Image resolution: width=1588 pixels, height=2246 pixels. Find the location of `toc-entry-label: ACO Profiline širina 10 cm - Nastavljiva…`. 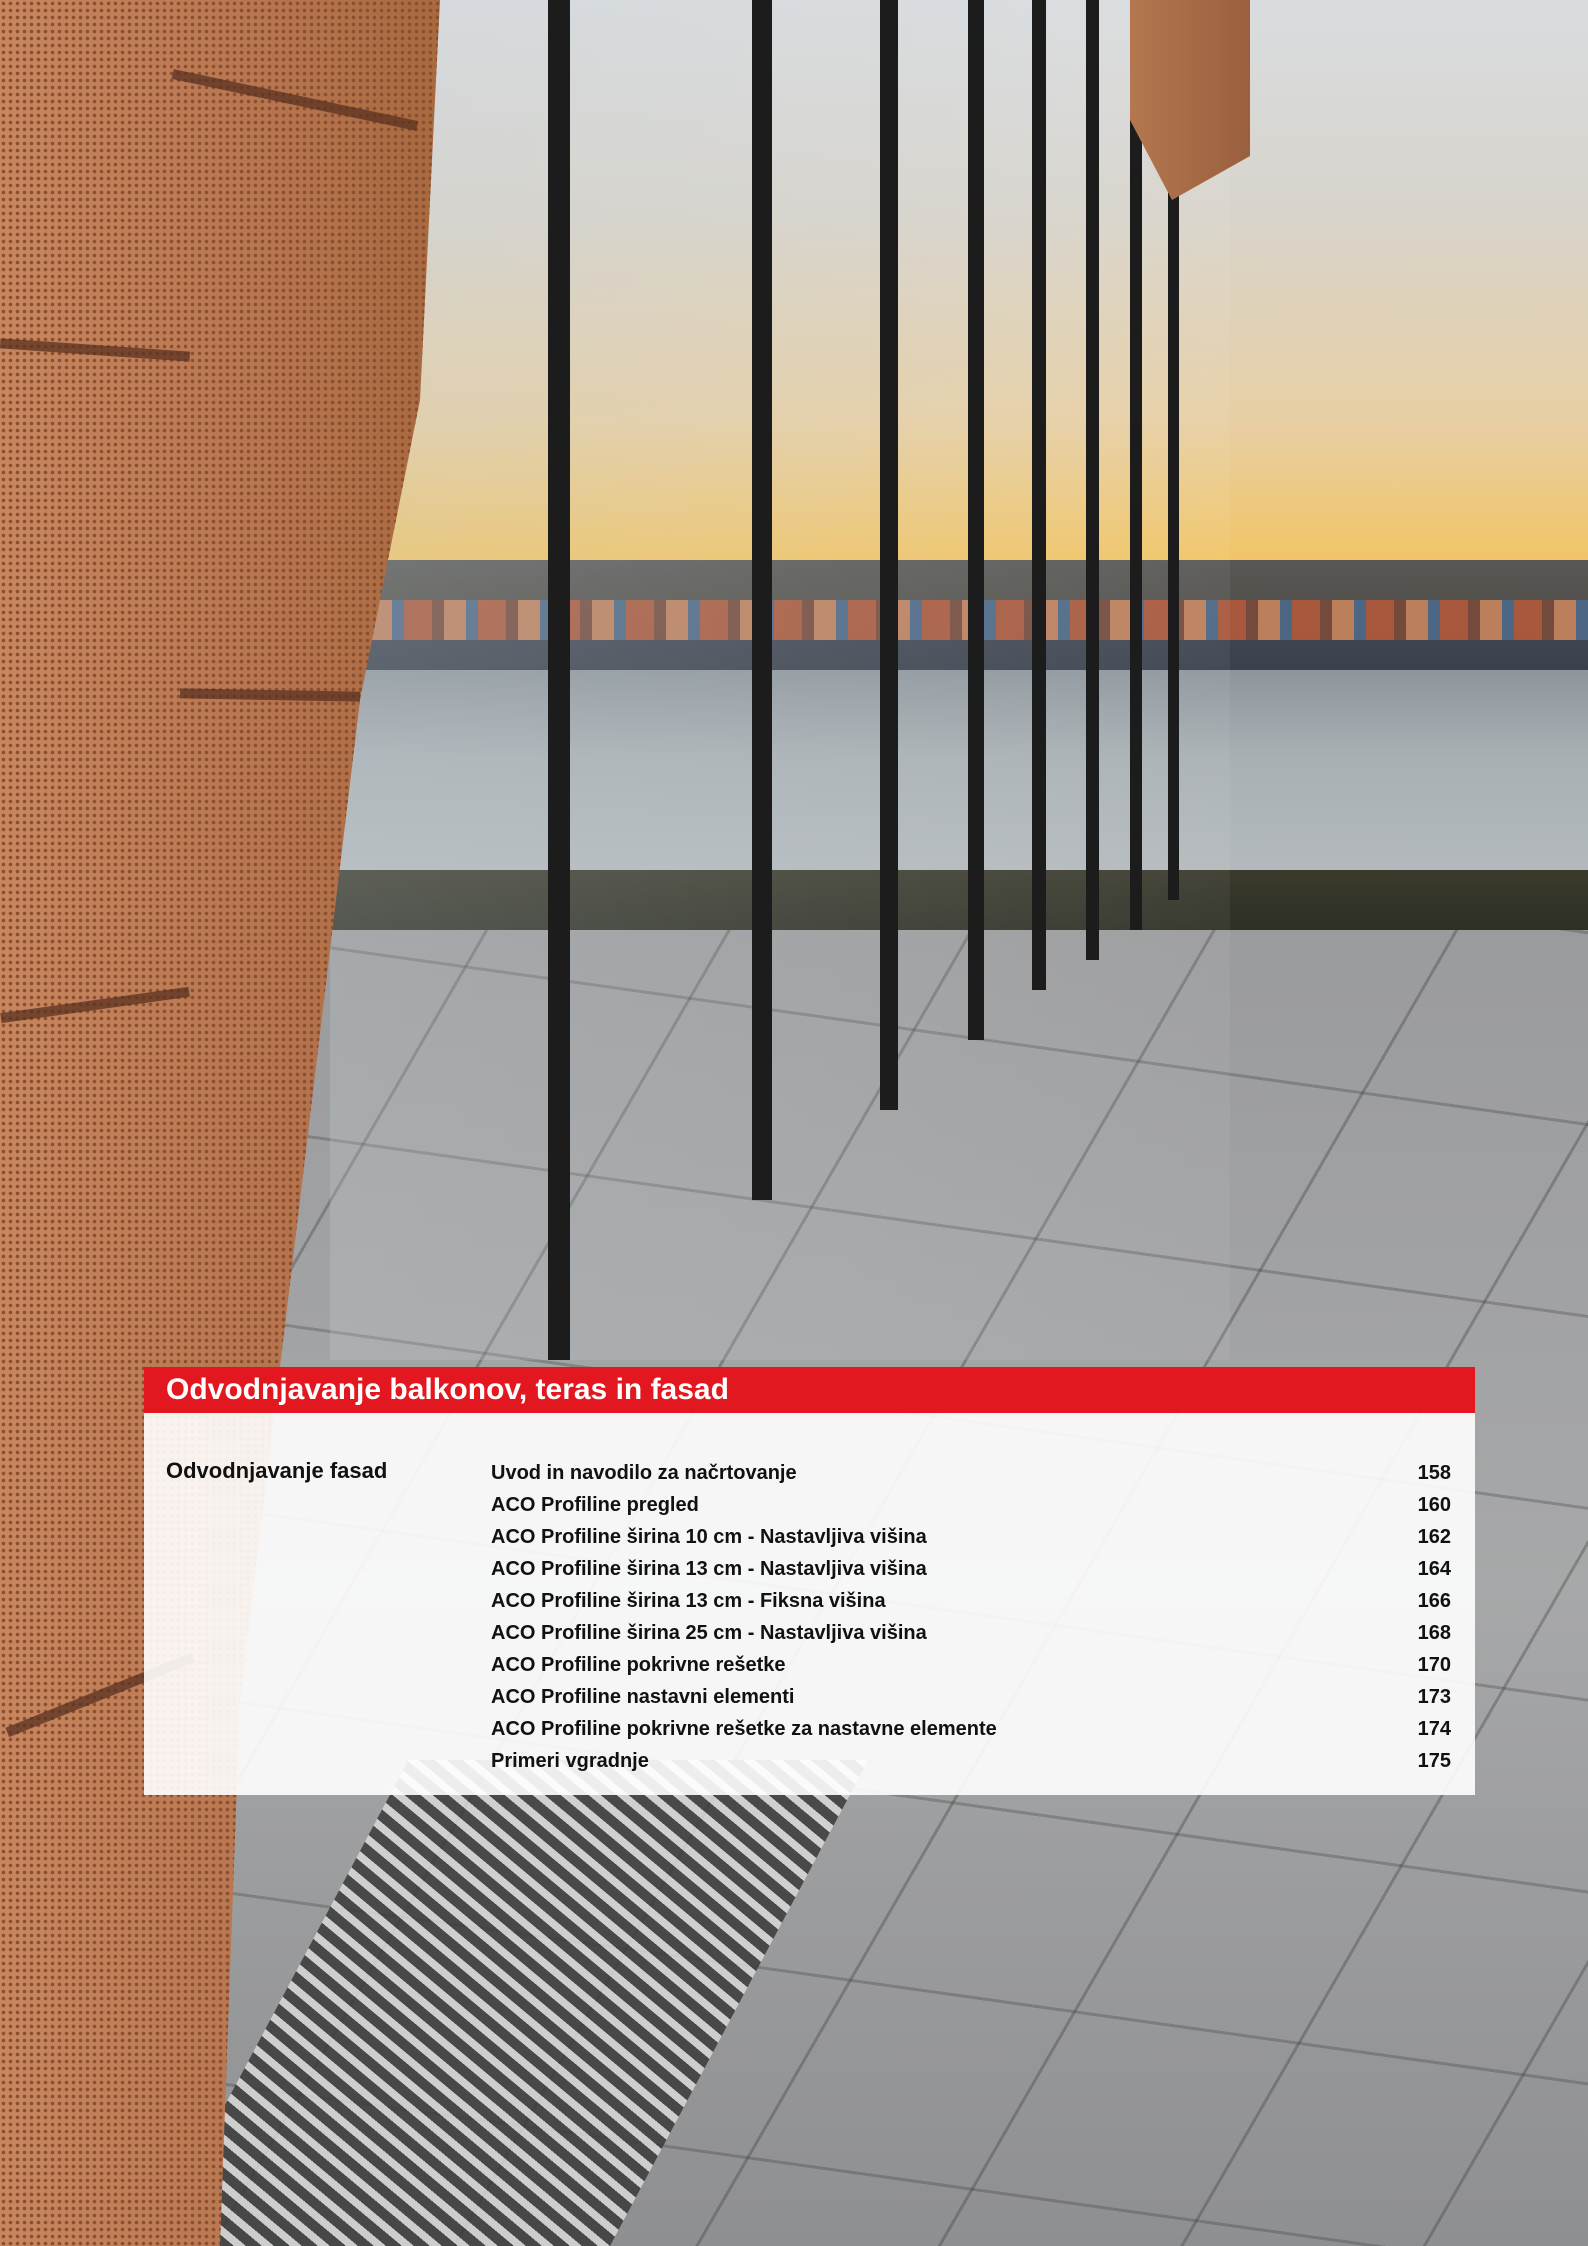

toc-entry-label: ACO Profiline širina 10 cm - Nastavljiva… is located at coordinates (709, 1537).